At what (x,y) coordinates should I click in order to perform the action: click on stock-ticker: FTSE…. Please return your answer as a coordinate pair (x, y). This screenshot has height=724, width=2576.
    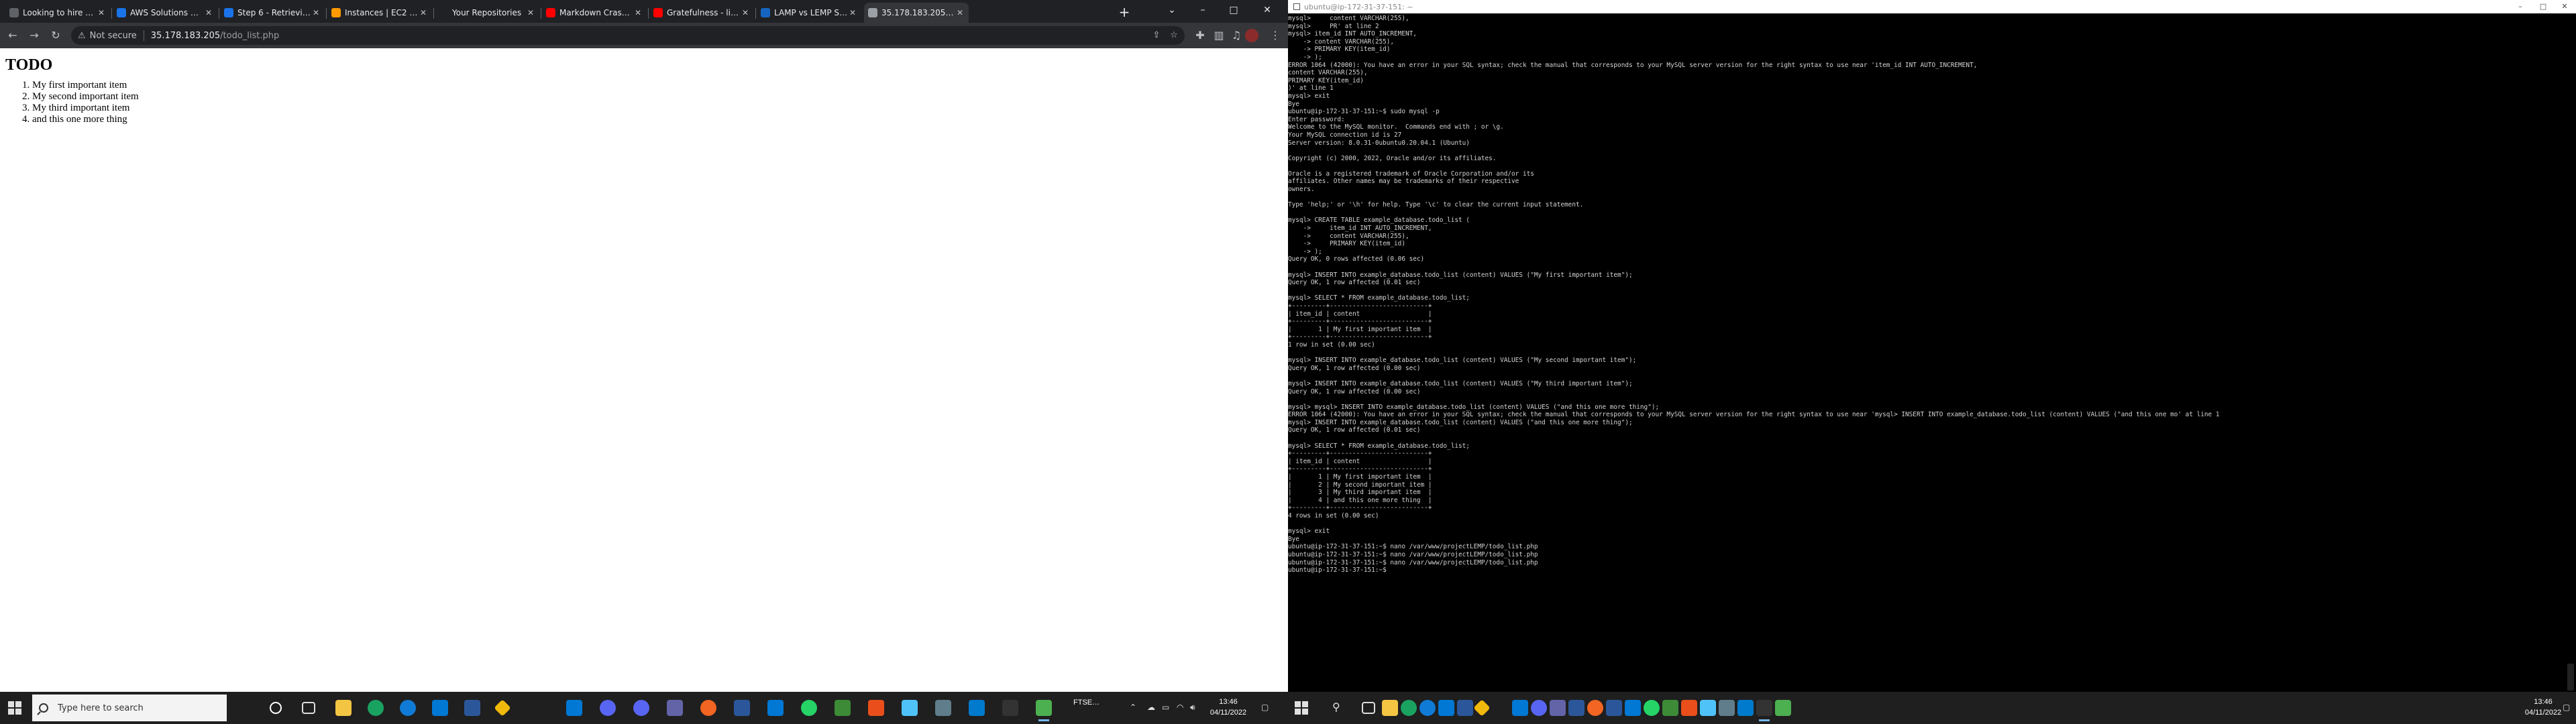
    Looking at the image, I should click on (1086, 702).